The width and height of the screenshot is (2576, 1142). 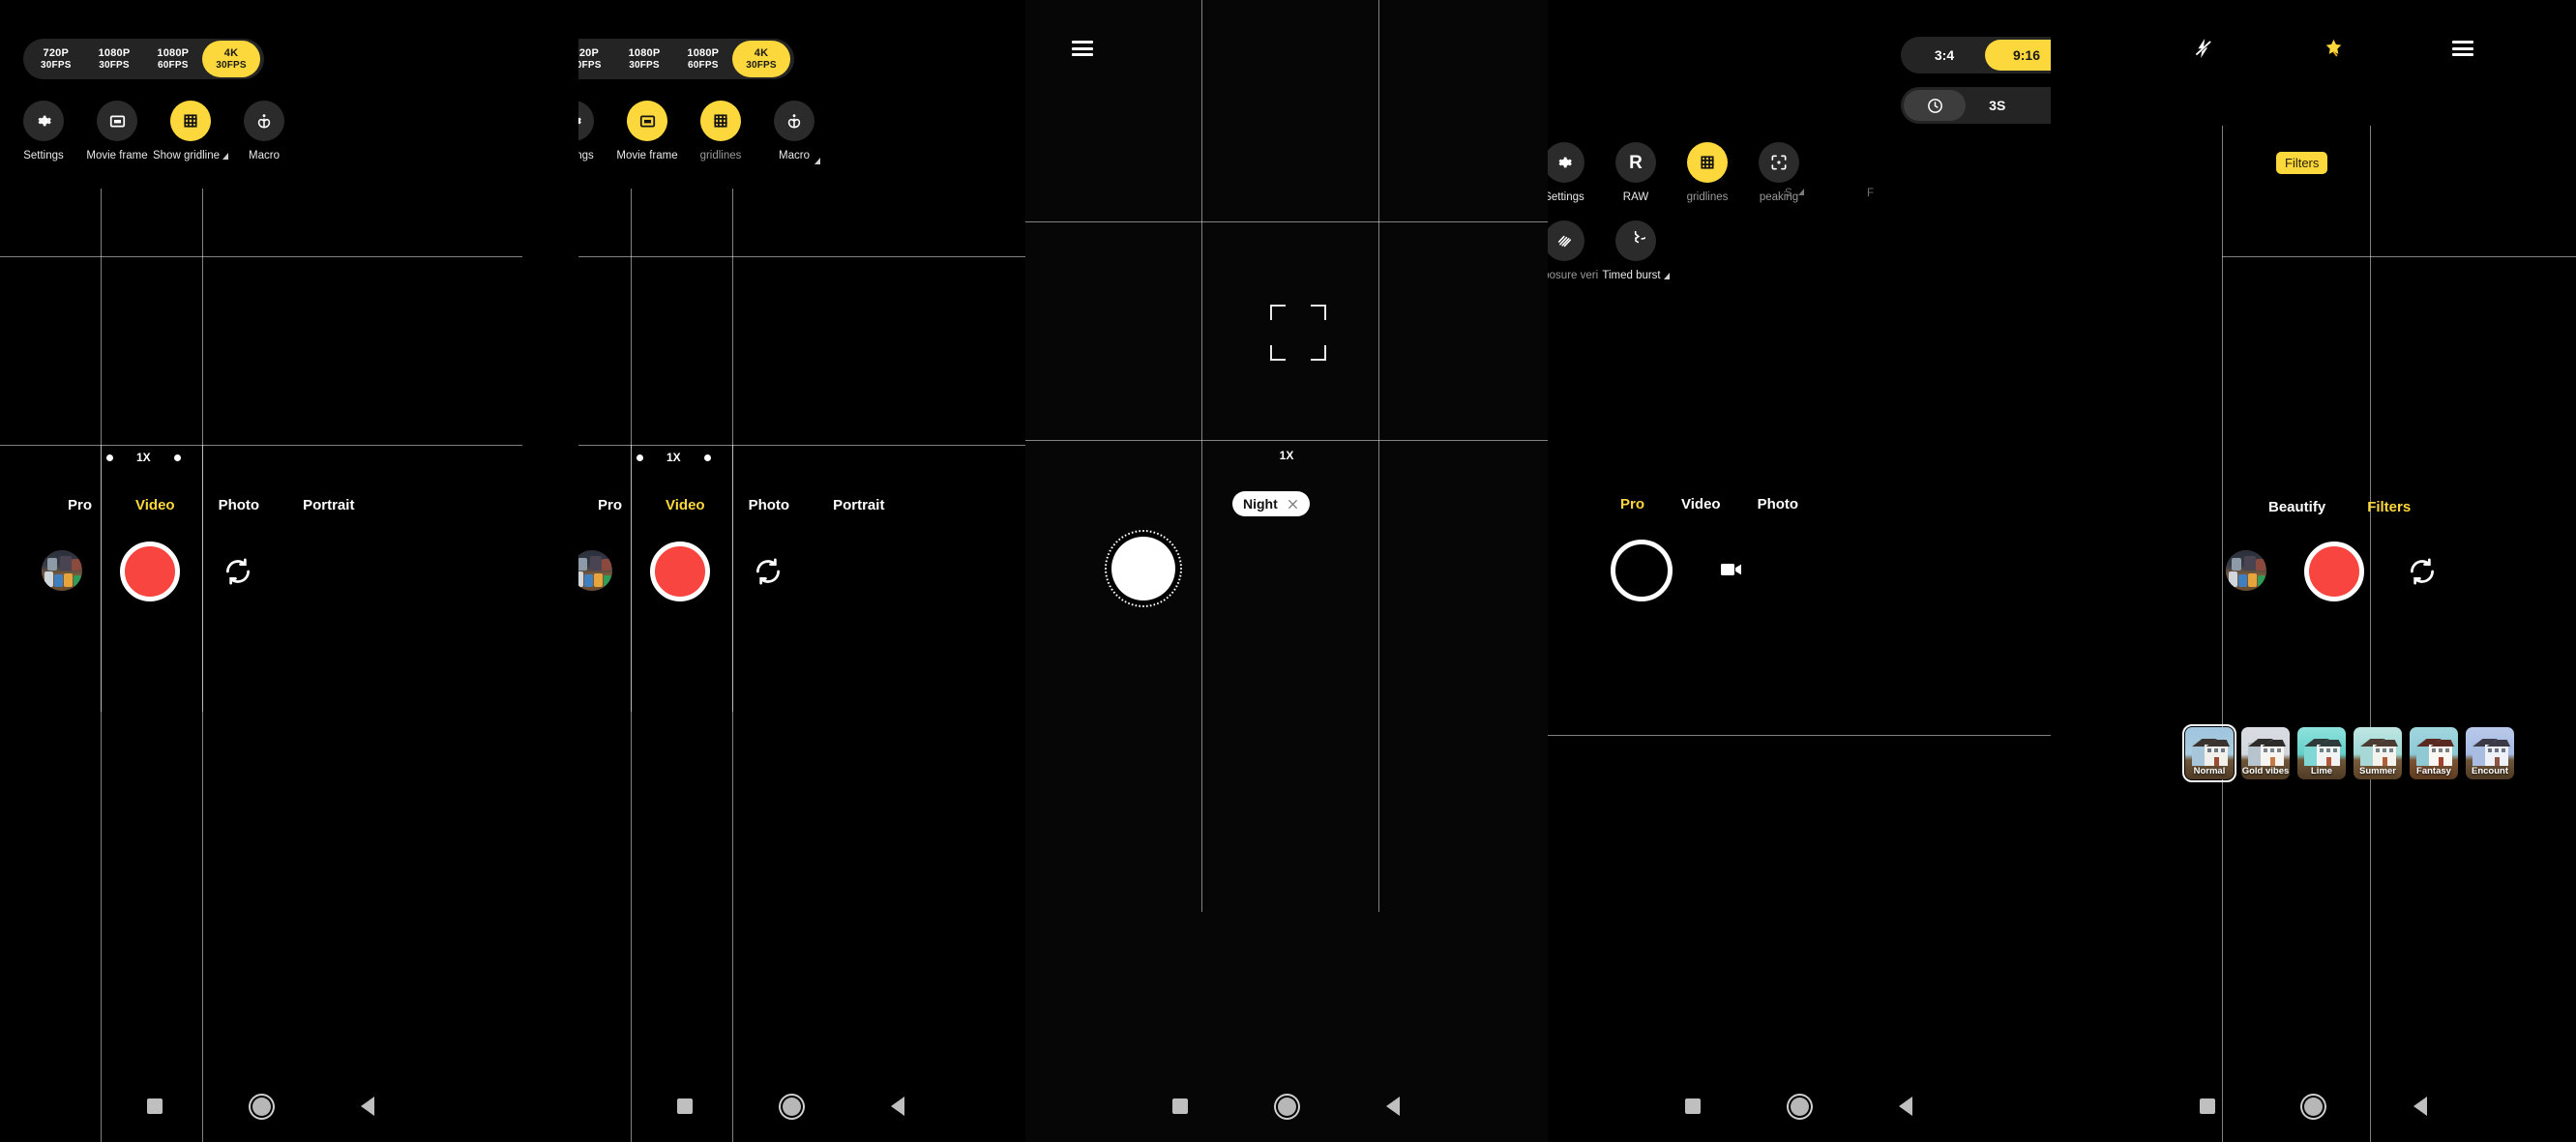 I want to click on filter-name: Fantasy, so click(x=2433, y=771).